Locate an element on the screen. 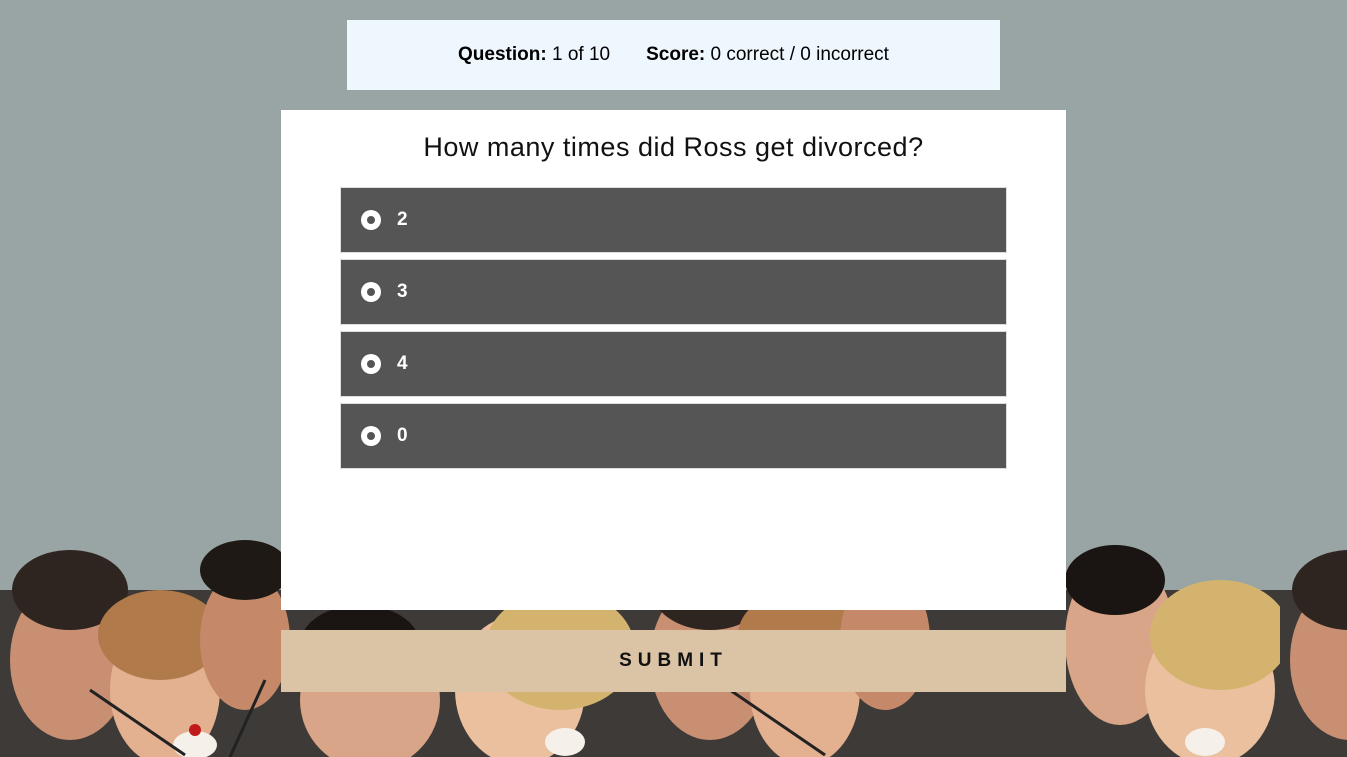 This screenshot has width=1347, height=757. question-counter-label: Question: is located at coordinates (502, 54).